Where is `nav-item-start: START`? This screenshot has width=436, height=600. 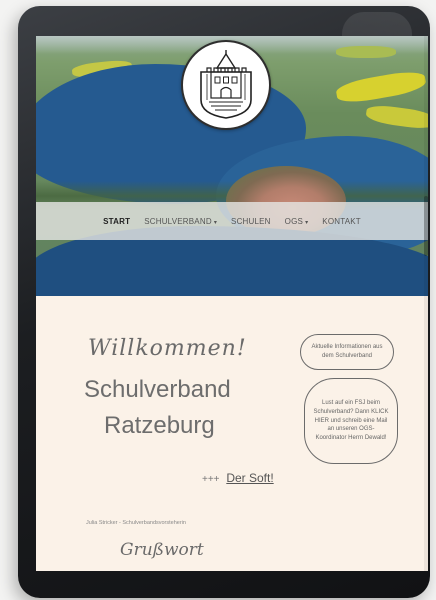 nav-item-start: START is located at coordinates (116, 221).